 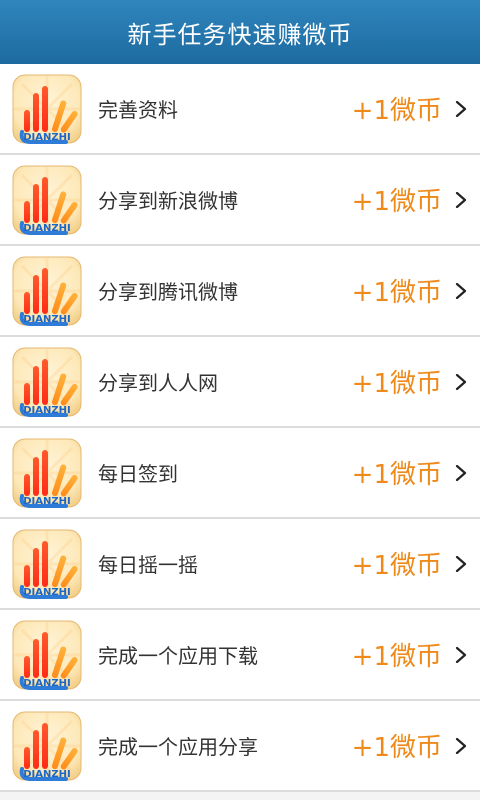 I want to click on task-row-daily-checkin: DIANZHI 每日签到 +1微币, so click(x=240, y=473).